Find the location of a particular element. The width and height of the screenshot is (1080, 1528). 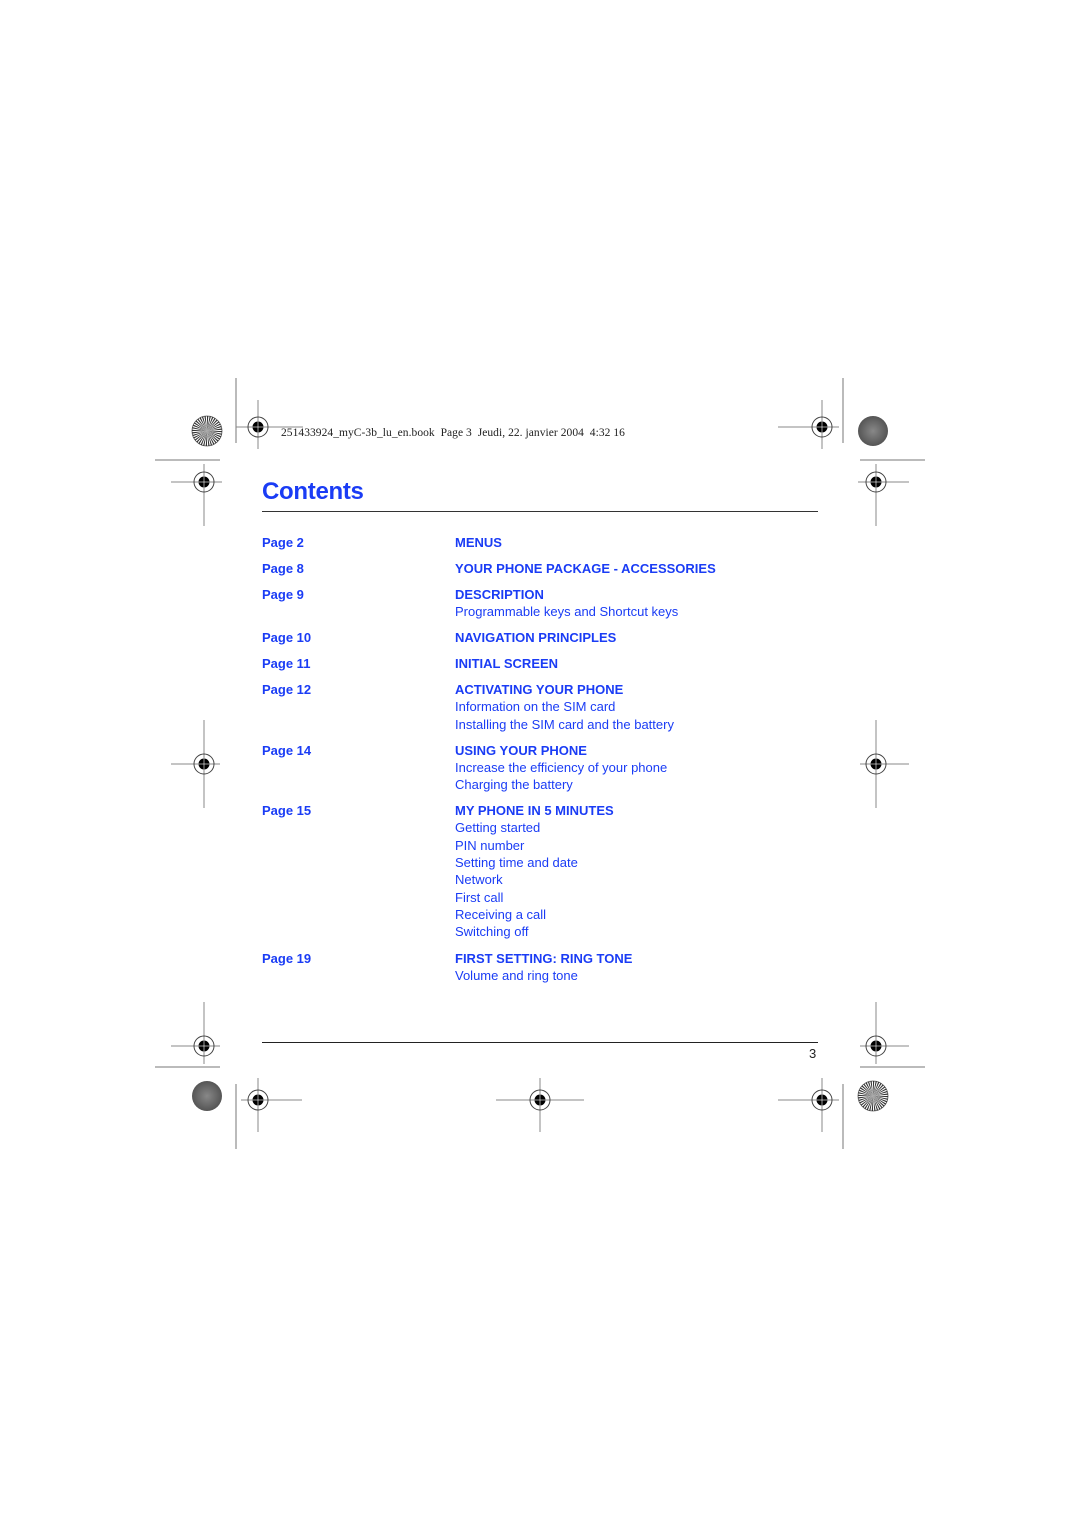

toc-page-link: Page 8 is located at coordinates (283, 568).